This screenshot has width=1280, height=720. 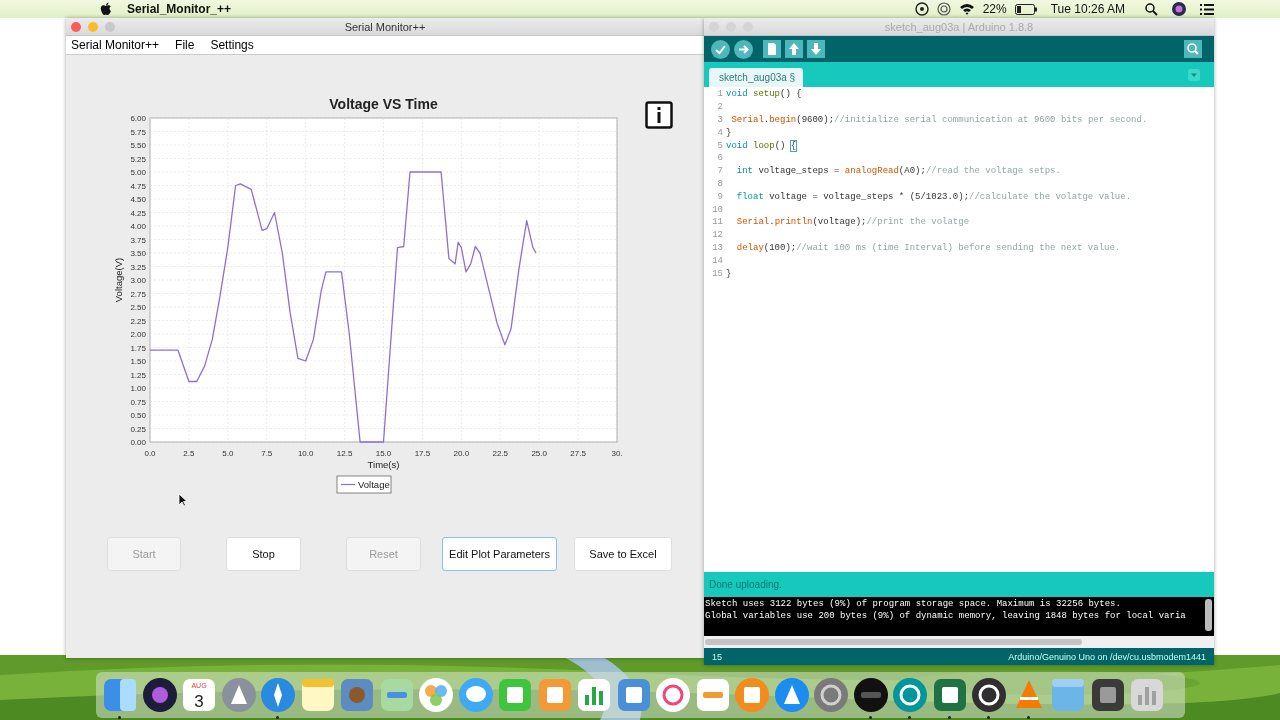 I want to click on line-number: 10, so click(x=717, y=209).